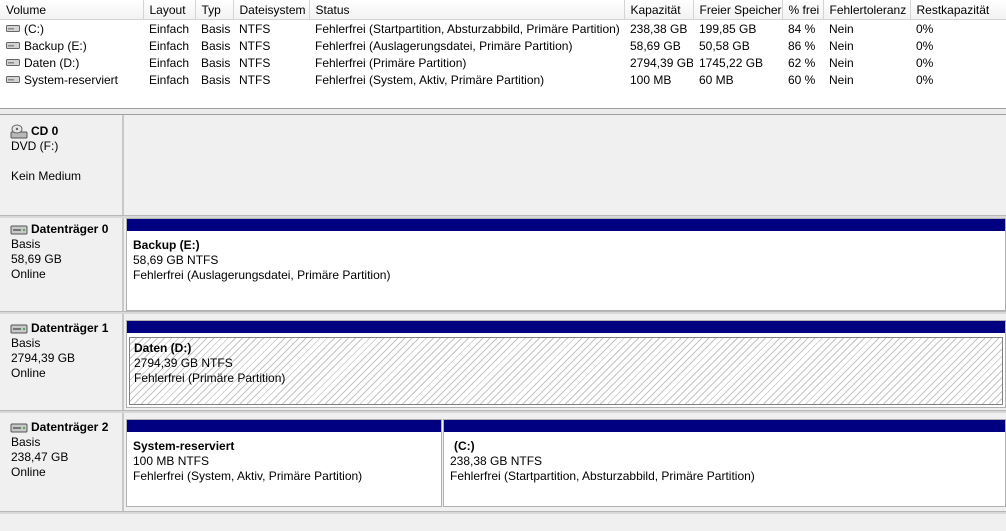  I want to click on partition-name: (C:), so click(464, 446).